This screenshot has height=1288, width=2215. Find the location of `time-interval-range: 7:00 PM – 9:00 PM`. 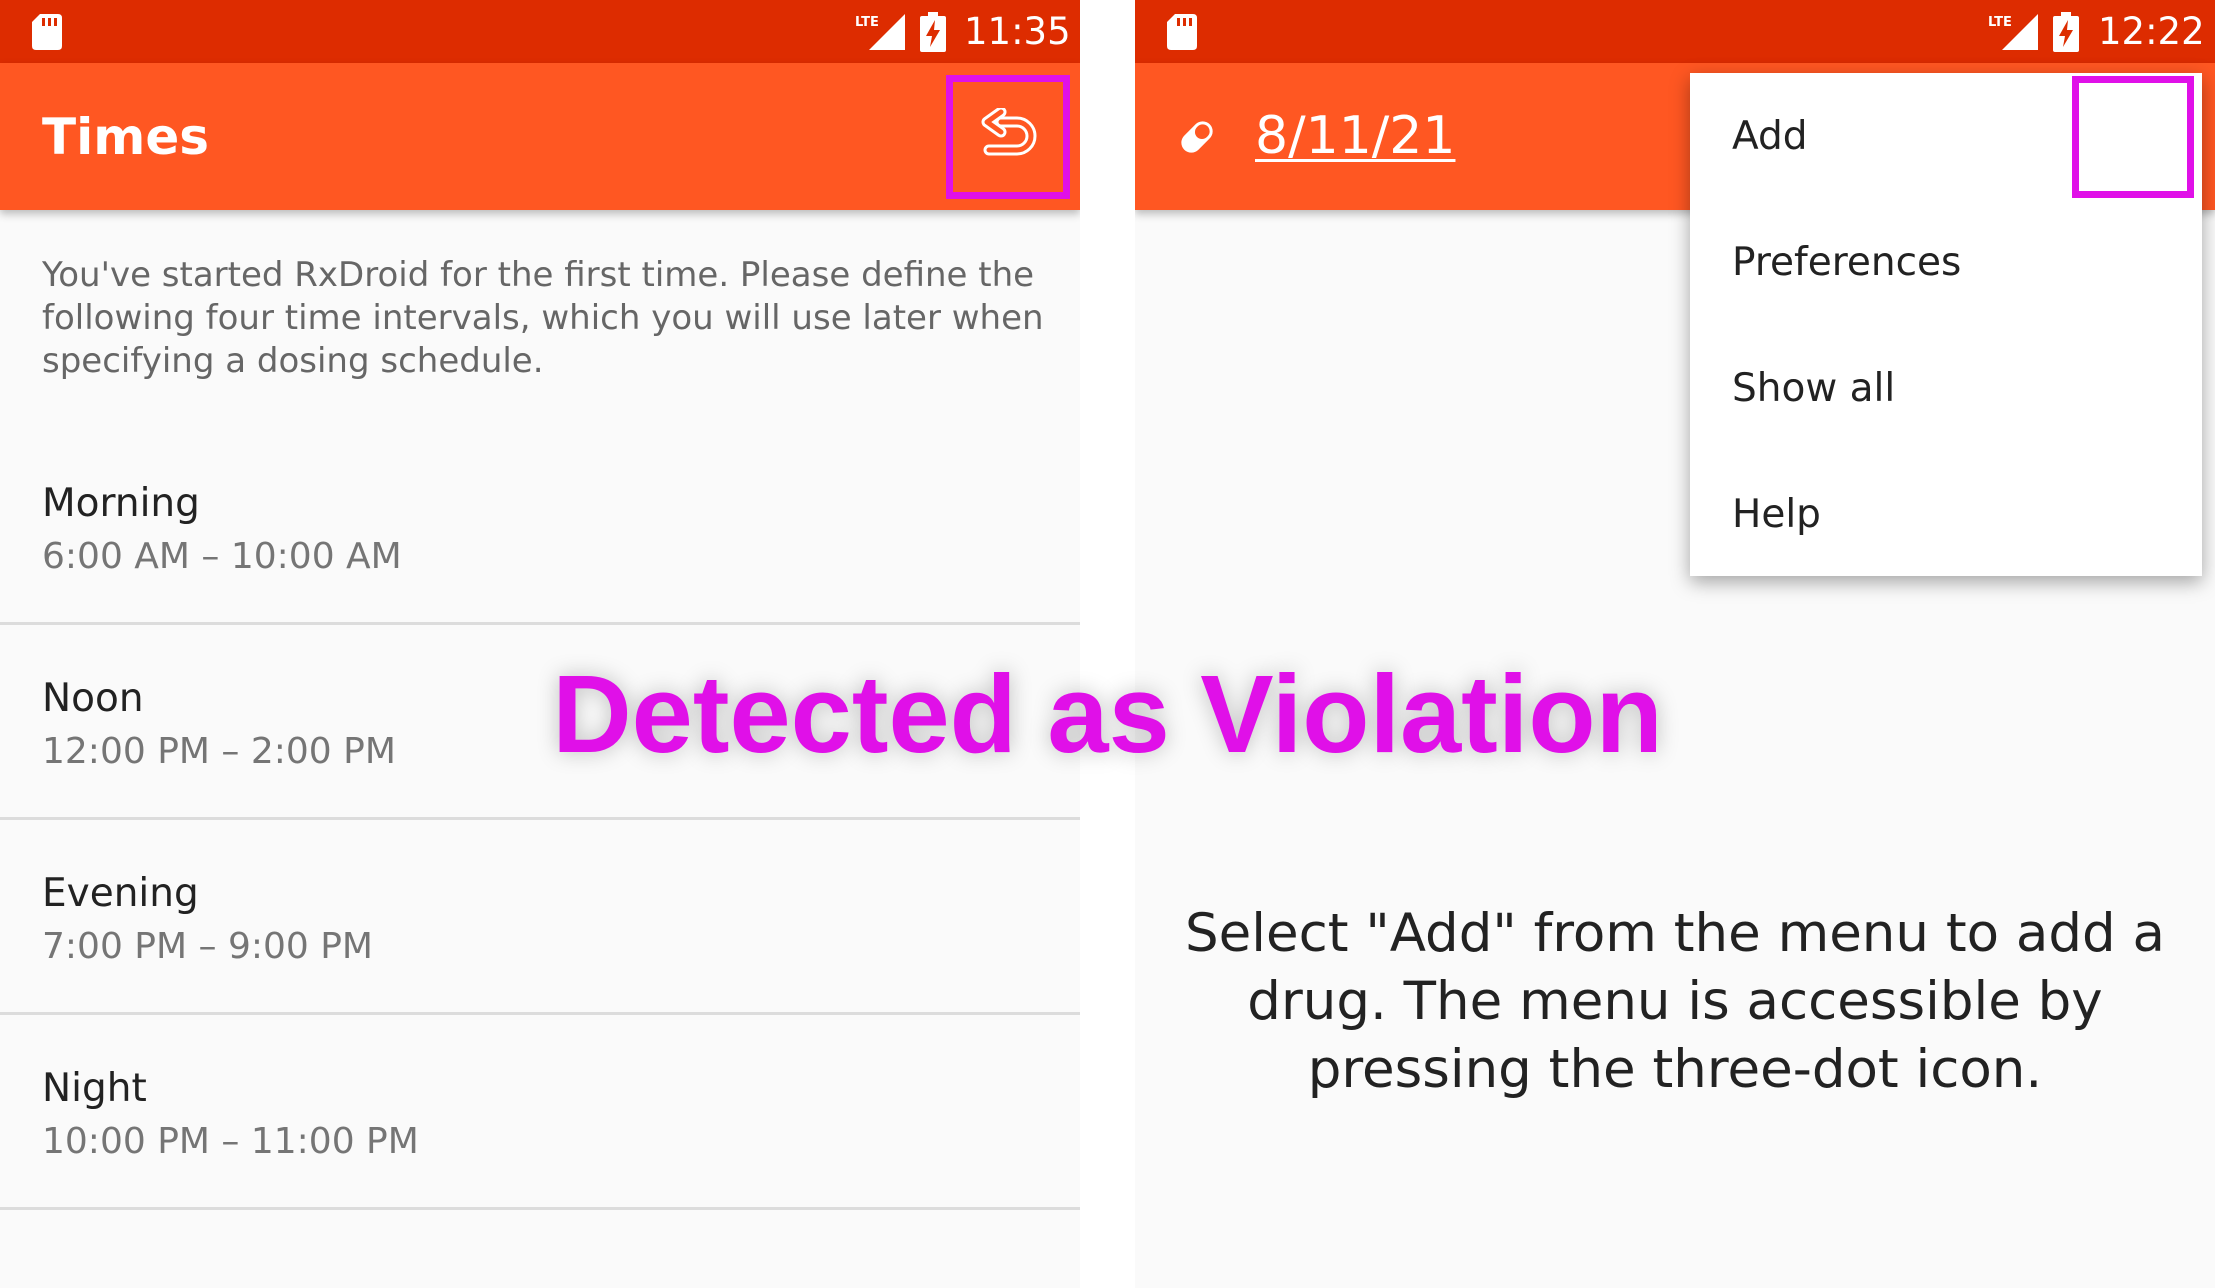

time-interval-range: 7:00 PM – 9:00 PM is located at coordinates (207, 946).